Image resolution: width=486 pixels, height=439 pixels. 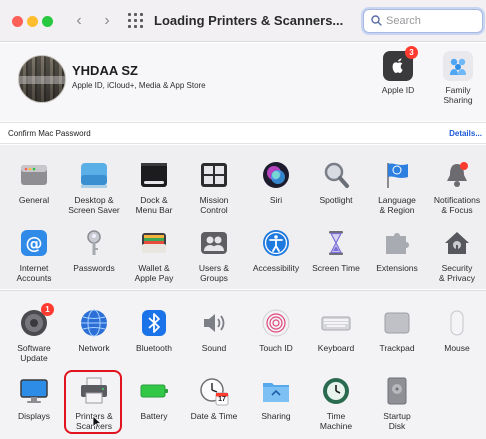 I want to click on pane-siri: Siri, so click(x=276, y=182).